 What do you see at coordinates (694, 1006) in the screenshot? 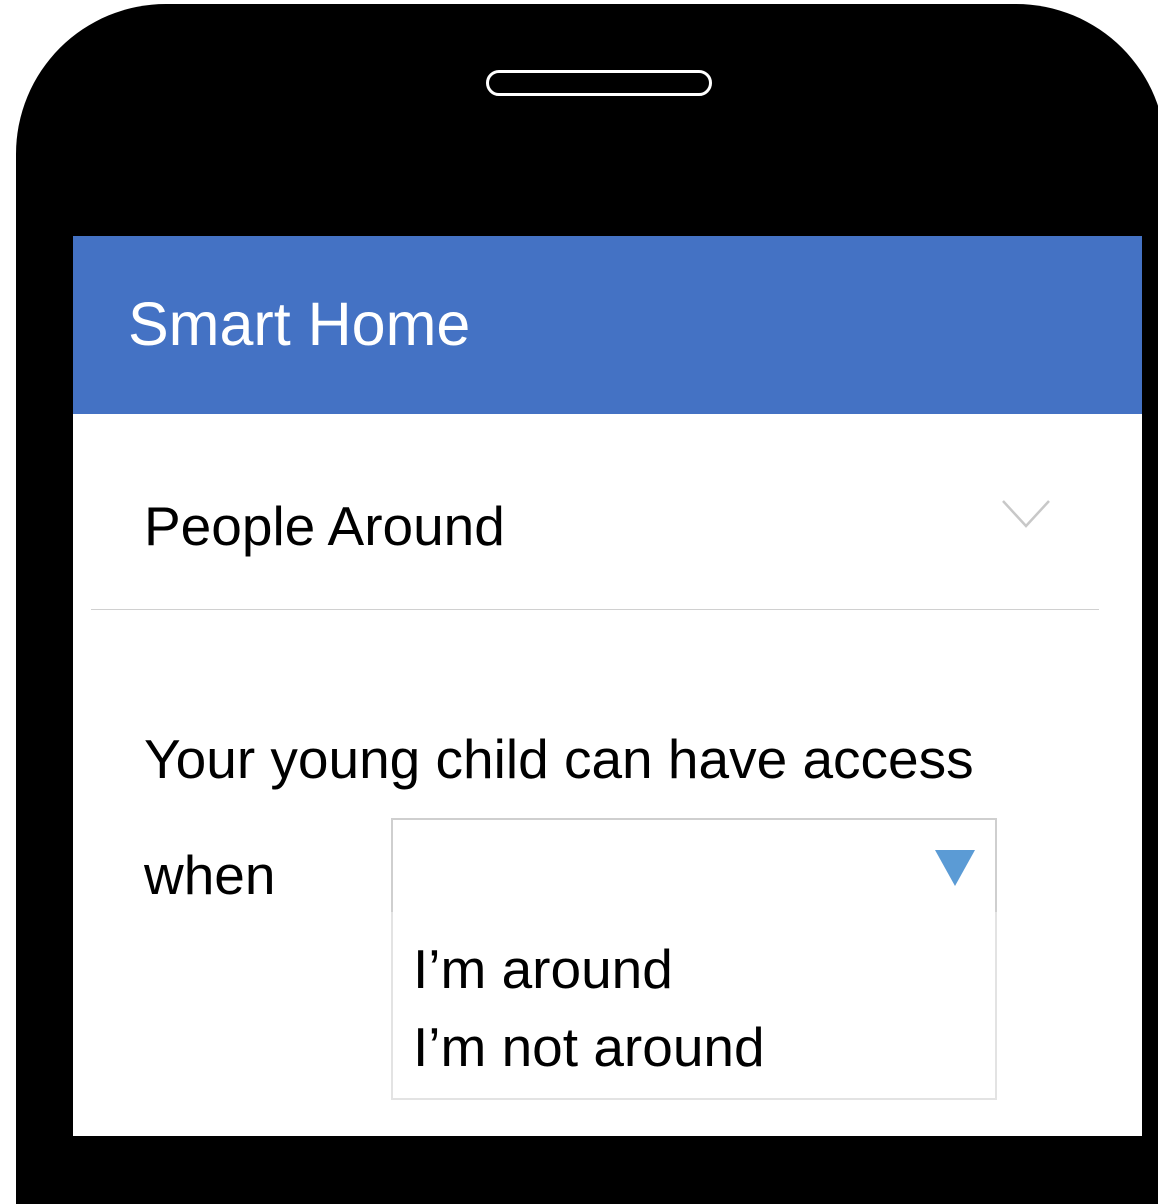
I see `condition-dropdown-menu: I’m around I’m not around` at bounding box center [694, 1006].